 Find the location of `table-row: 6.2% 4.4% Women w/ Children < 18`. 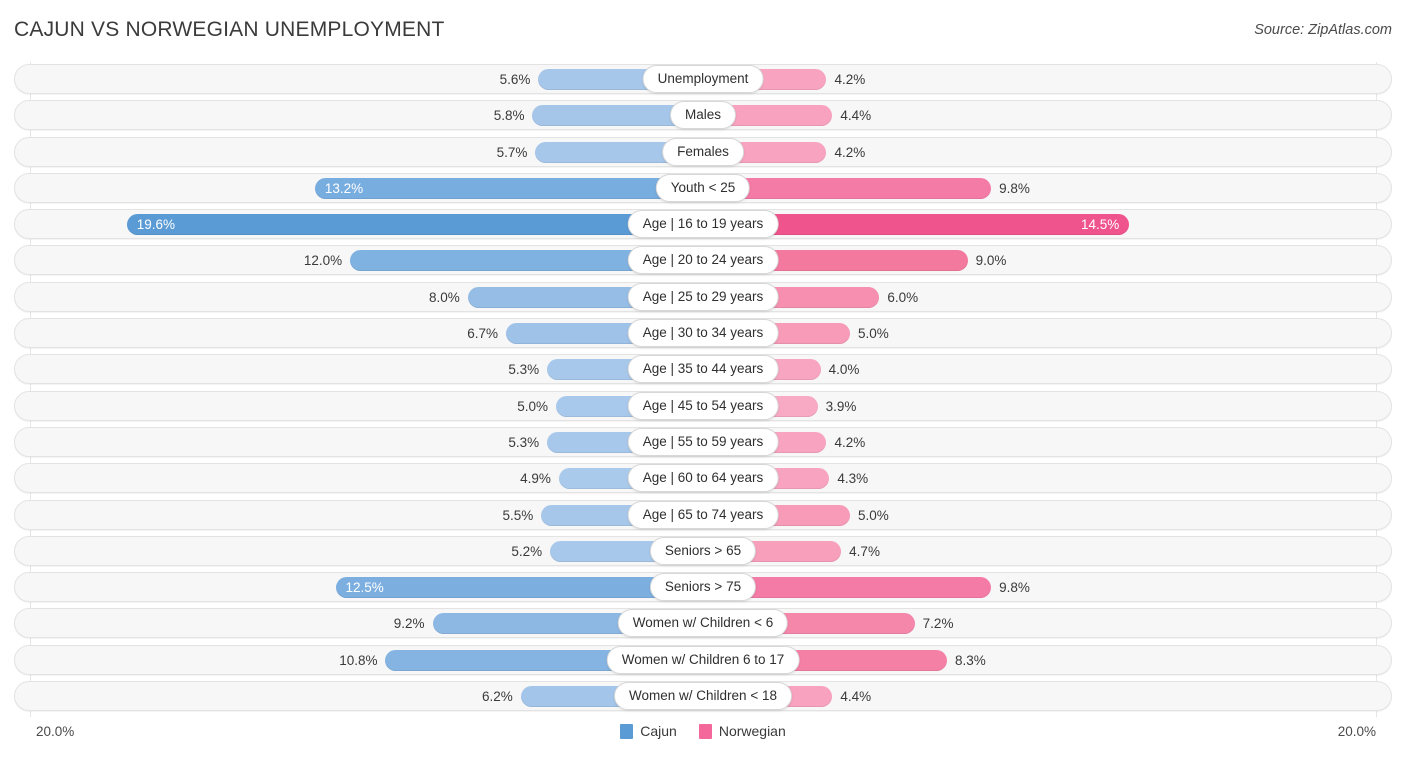

table-row: 6.2% 4.4% Women w/ Children < 18 is located at coordinates (703, 696).